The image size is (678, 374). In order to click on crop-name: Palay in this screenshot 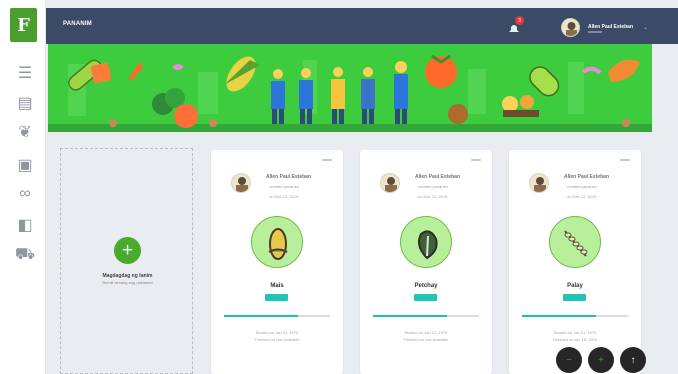, I will do `click(575, 286)`.